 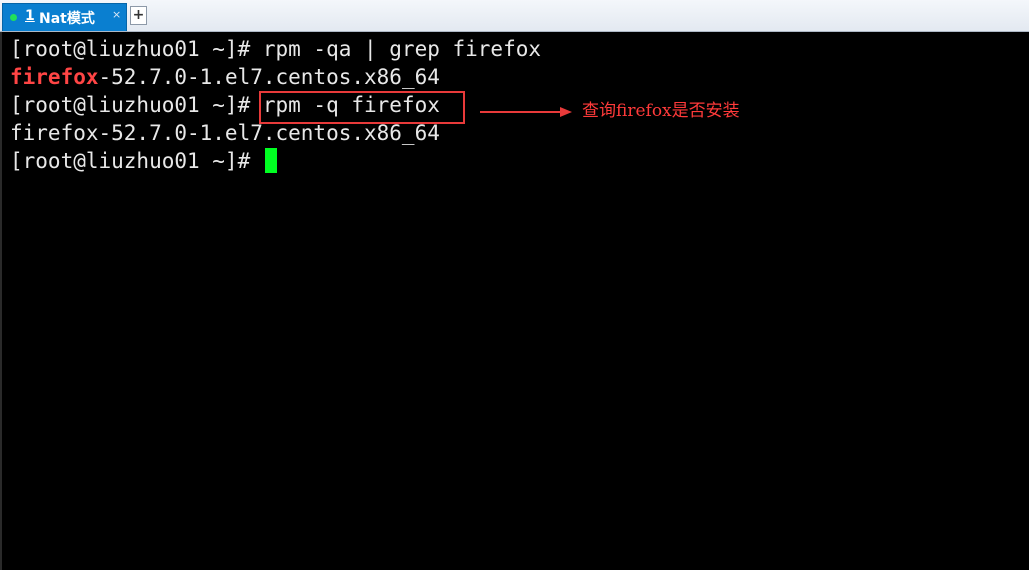 What do you see at coordinates (270, 160) in the screenshot?
I see `text-cursor` at bounding box center [270, 160].